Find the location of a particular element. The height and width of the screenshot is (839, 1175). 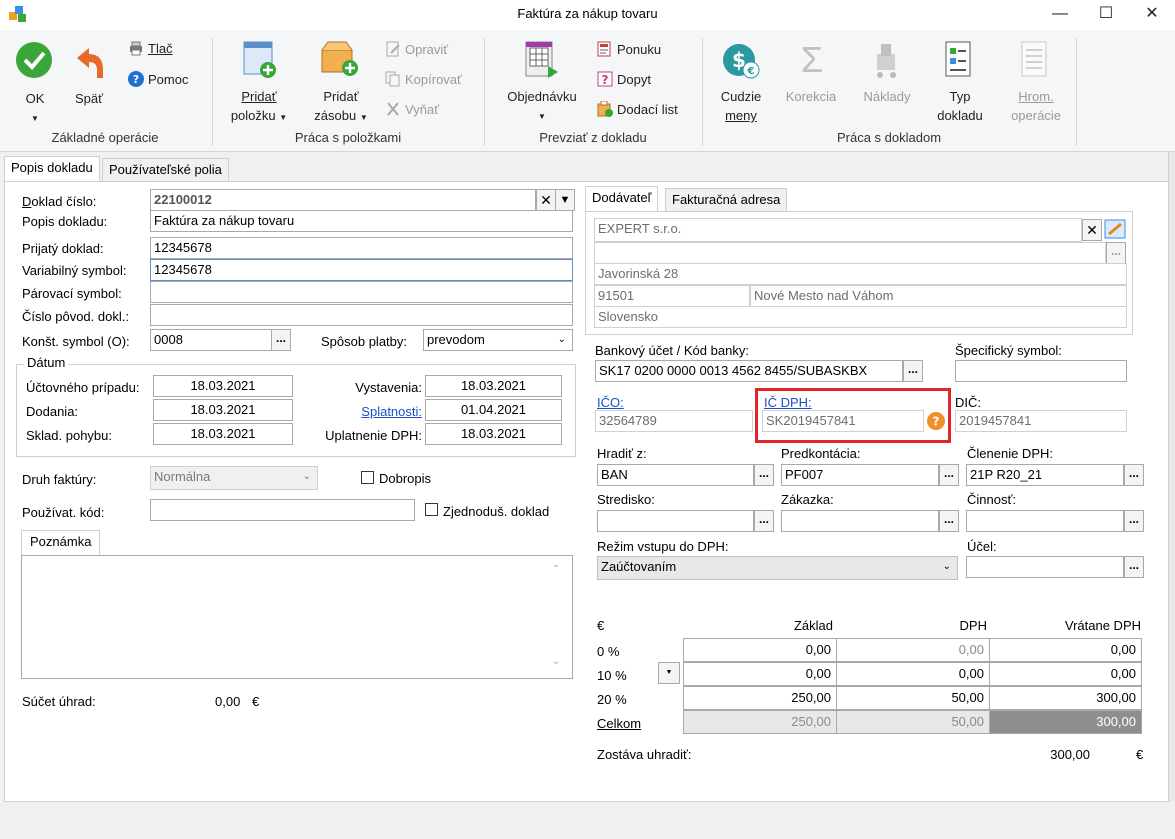

help-button: ? Pomoc is located at coordinates (158, 81).